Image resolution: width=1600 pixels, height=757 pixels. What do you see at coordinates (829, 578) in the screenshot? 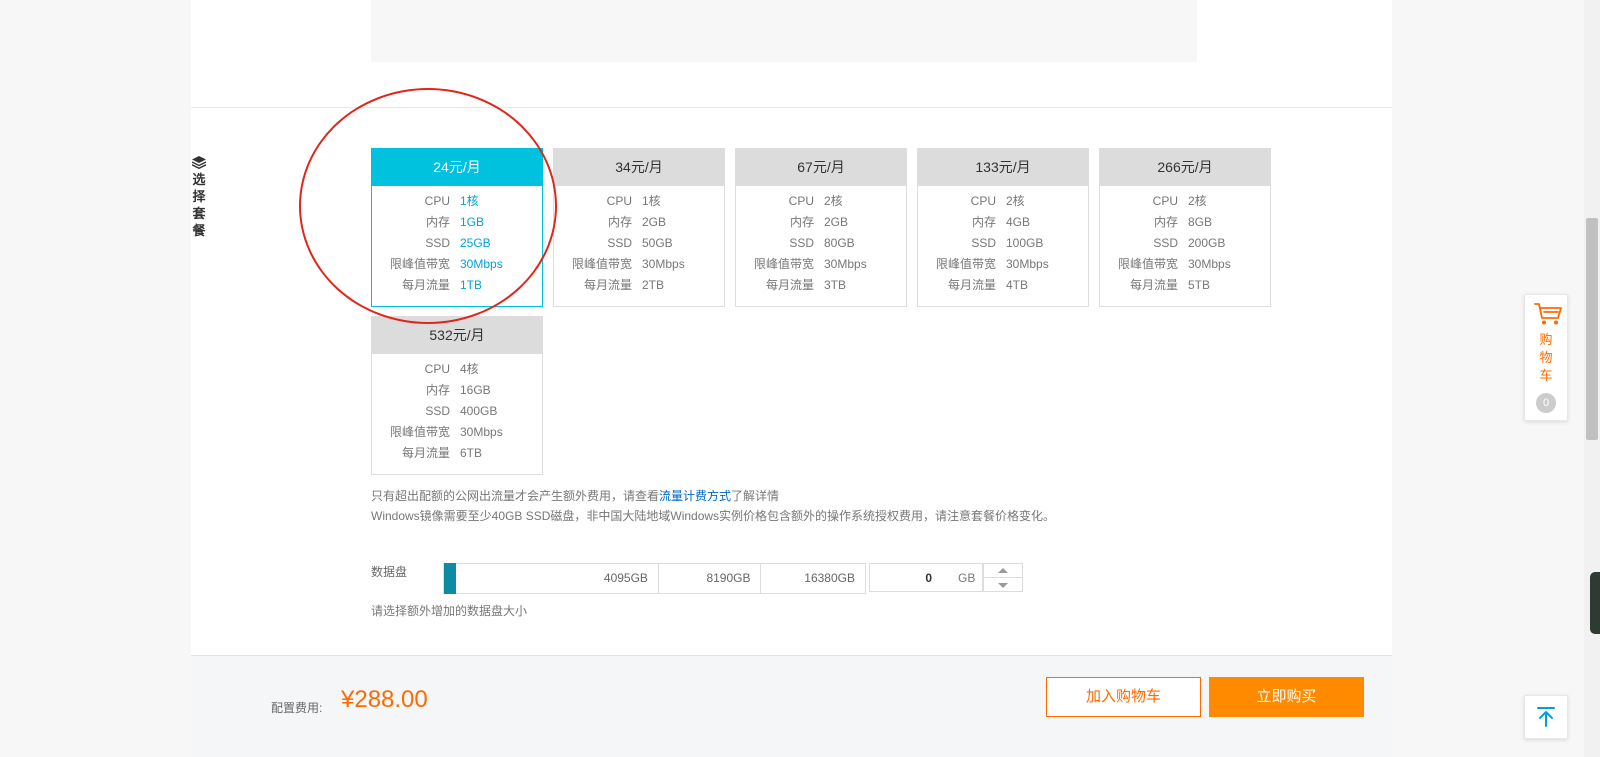
I see `slider-tick: 16380GB` at bounding box center [829, 578].